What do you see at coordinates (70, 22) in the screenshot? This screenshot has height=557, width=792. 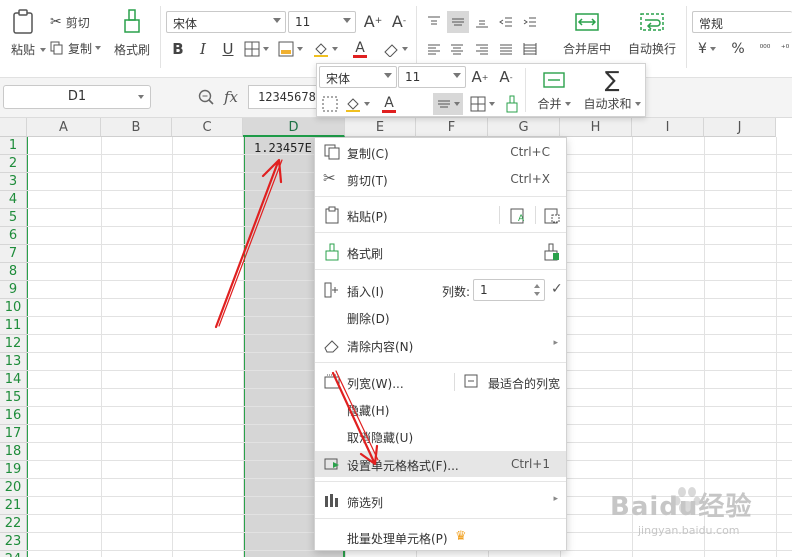 I see `cut-button: ✂ 剪切` at bounding box center [70, 22].